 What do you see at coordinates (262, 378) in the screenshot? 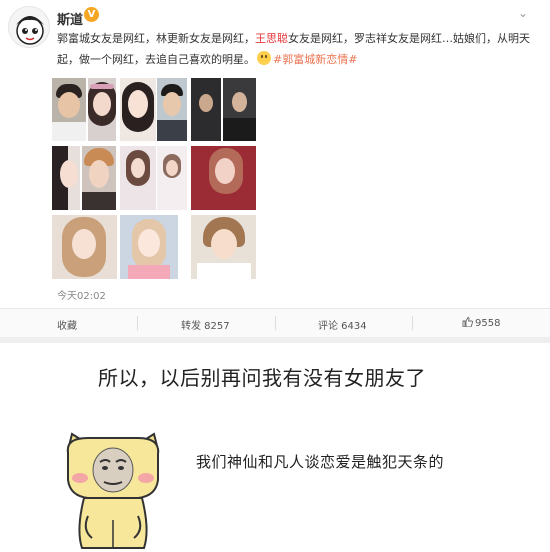
I see `meme-caption-top: 所以，以后别再问我有没有女朋友了` at bounding box center [262, 378].